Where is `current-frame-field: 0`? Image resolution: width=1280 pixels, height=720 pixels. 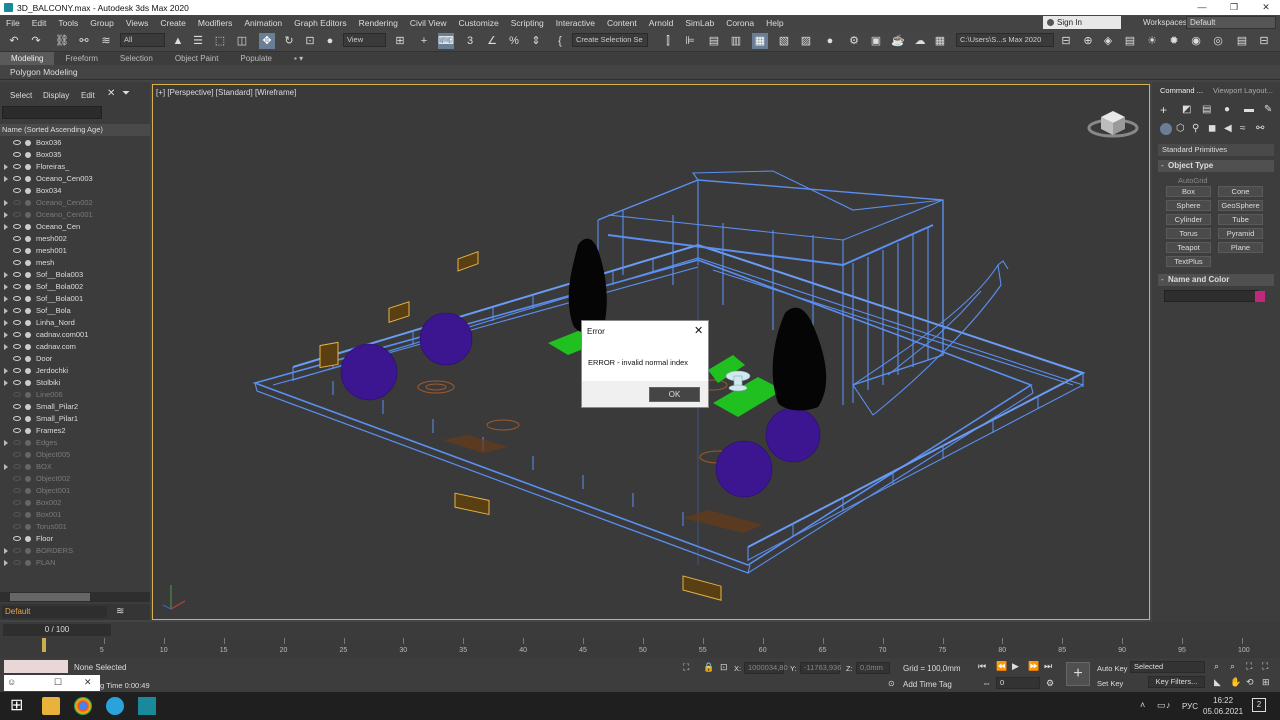 current-frame-field: 0 is located at coordinates (1018, 683).